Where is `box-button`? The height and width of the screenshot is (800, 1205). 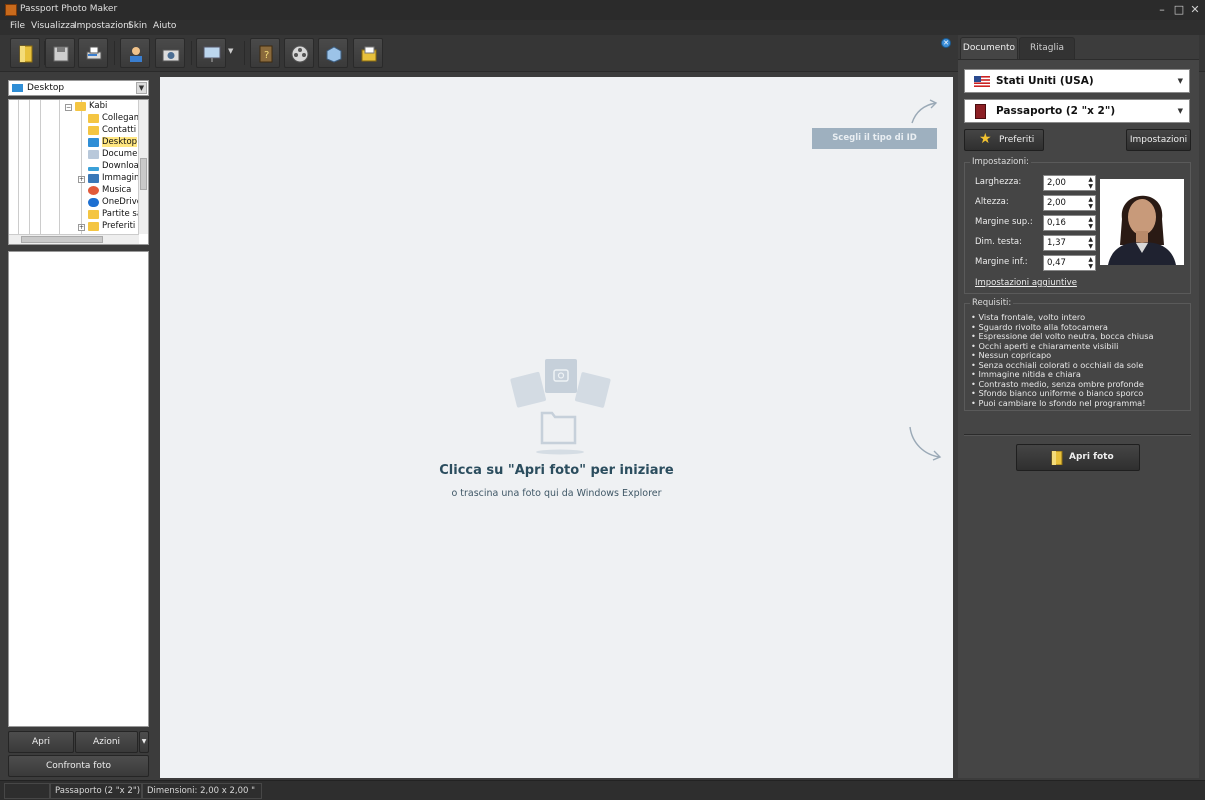
box-button is located at coordinates (333, 53).